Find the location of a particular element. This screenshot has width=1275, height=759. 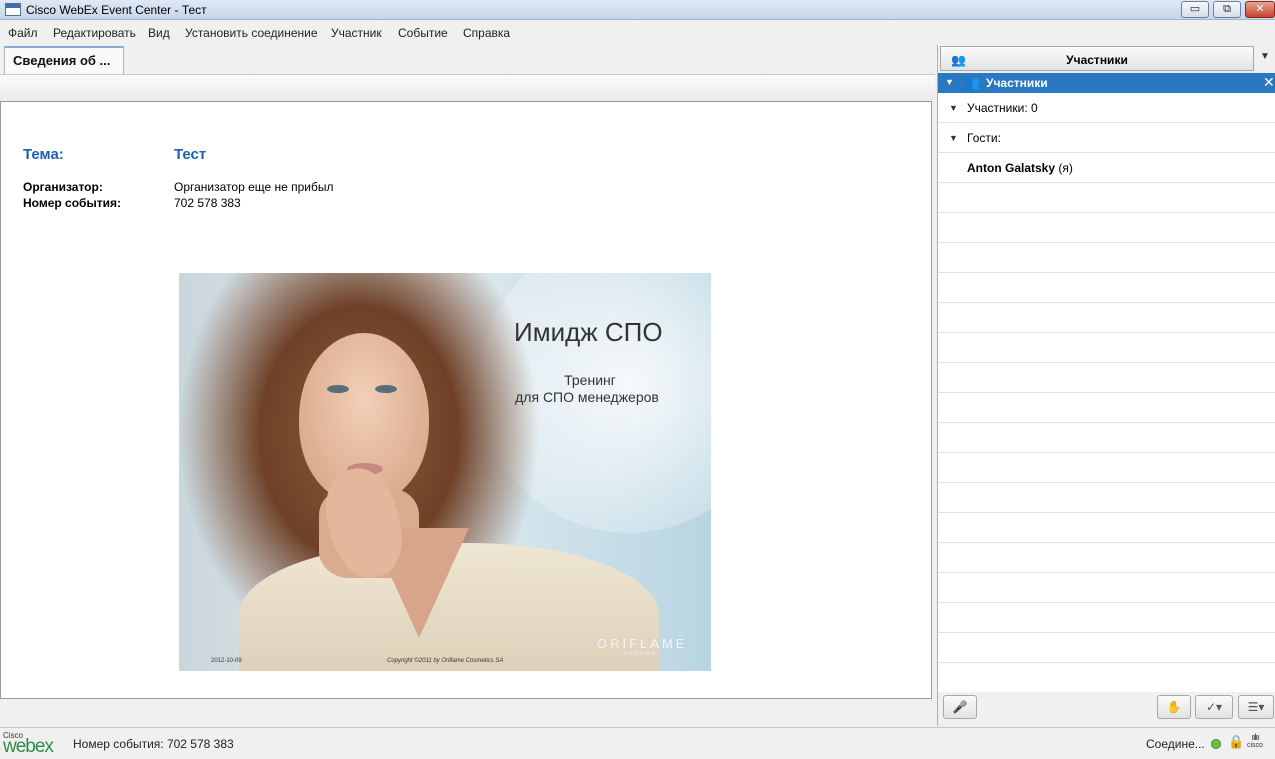

mic-button: 🎤 is located at coordinates (960, 707).